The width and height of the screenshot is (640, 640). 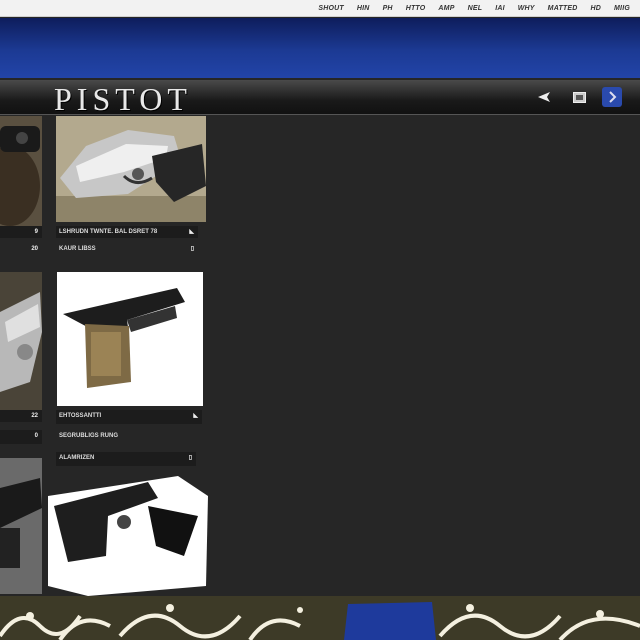 I want to click on top-nav-item: IAI, so click(x=500, y=8).